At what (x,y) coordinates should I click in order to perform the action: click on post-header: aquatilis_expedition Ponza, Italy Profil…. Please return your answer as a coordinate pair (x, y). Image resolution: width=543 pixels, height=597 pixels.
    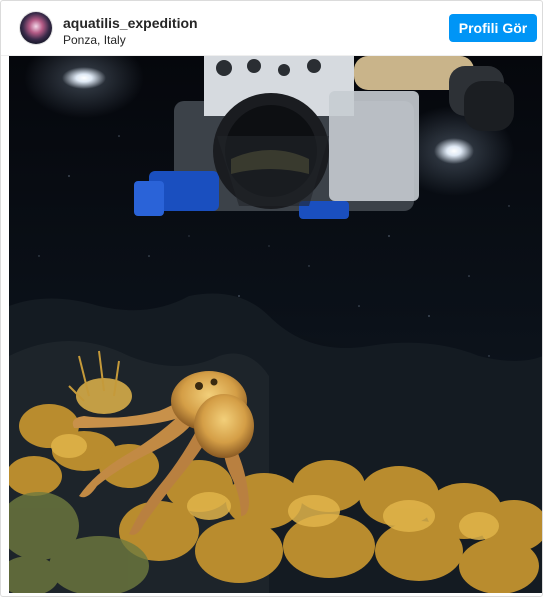
    Looking at the image, I should click on (271, 28).